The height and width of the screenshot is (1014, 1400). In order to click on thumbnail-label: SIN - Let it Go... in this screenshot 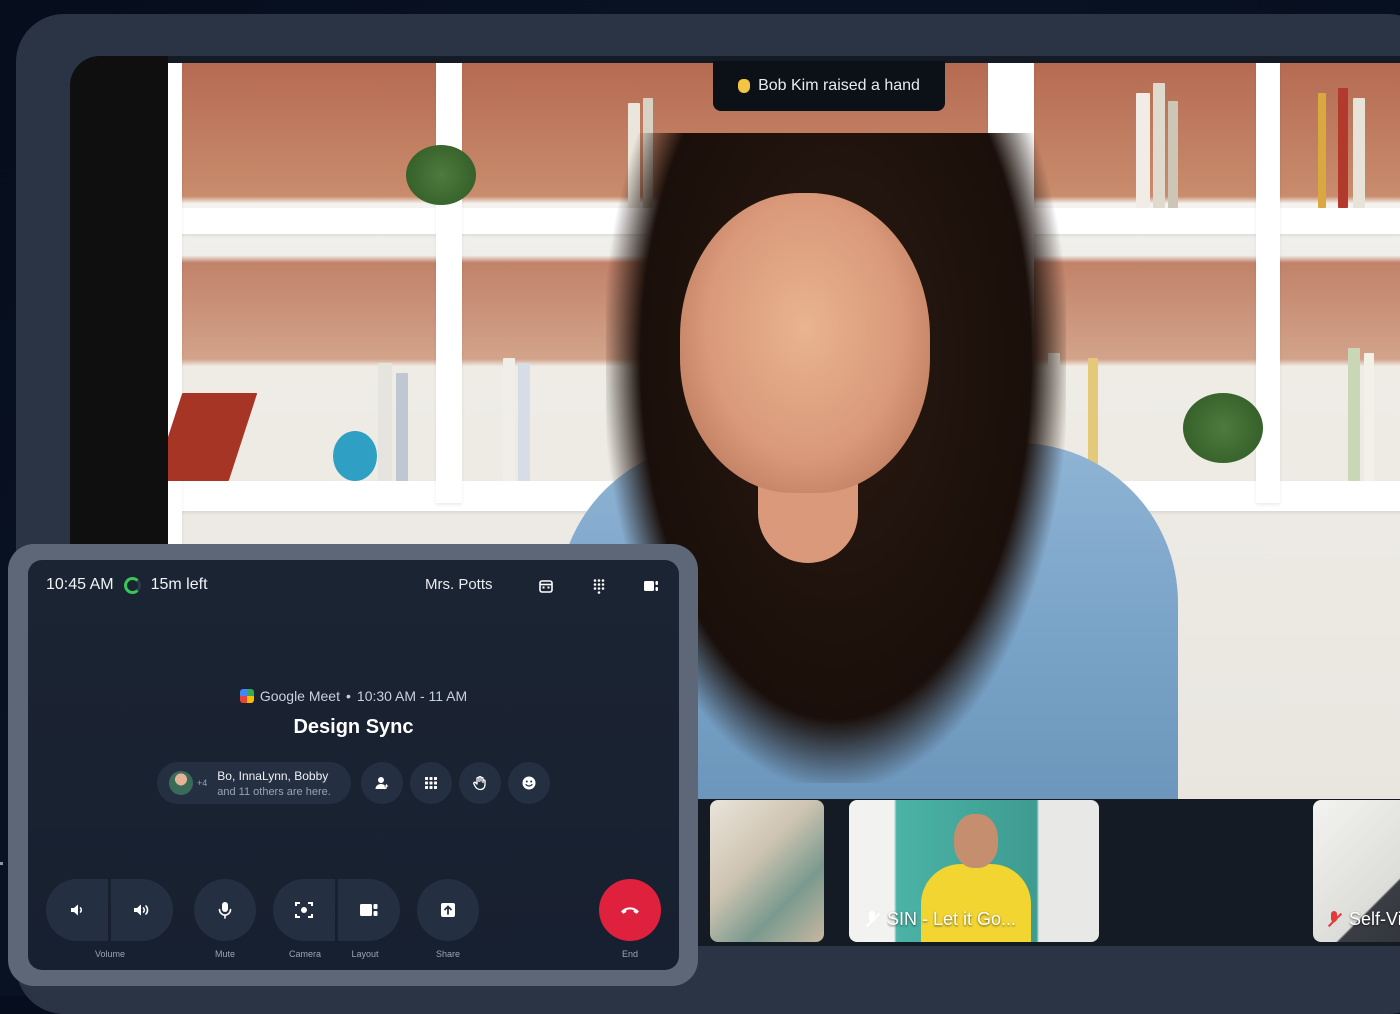, I will do `click(952, 919)`.